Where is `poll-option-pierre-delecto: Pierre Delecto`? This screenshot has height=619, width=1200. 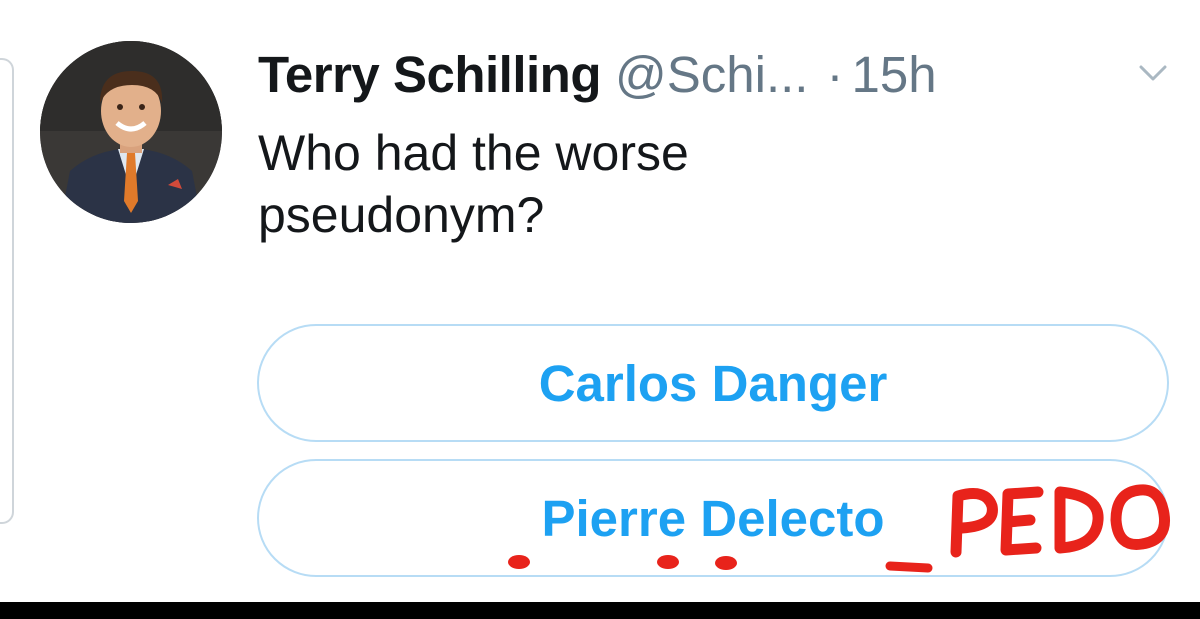 poll-option-pierre-delecto: Pierre Delecto is located at coordinates (713, 518).